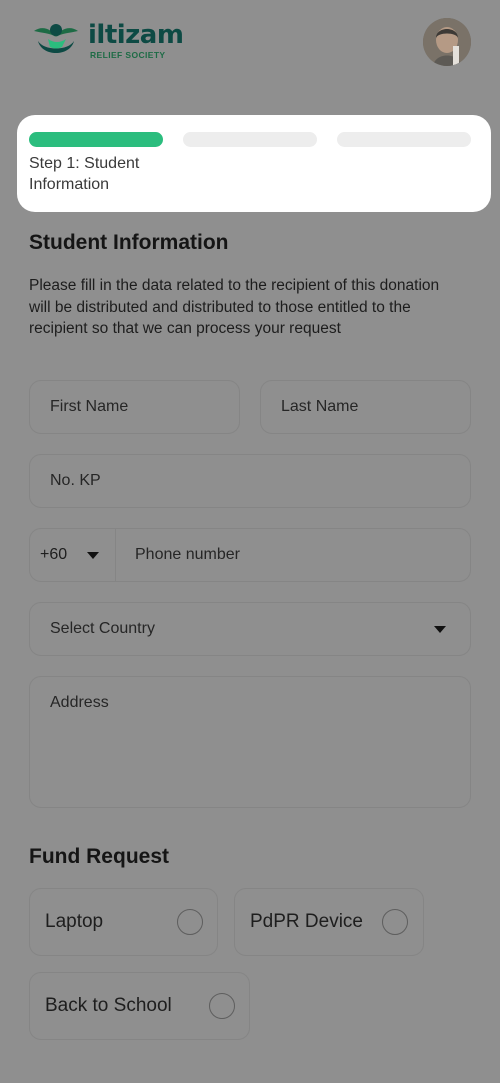 This screenshot has width=500, height=1083. I want to click on last-name-placeholder: Last Name, so click(320, 406).